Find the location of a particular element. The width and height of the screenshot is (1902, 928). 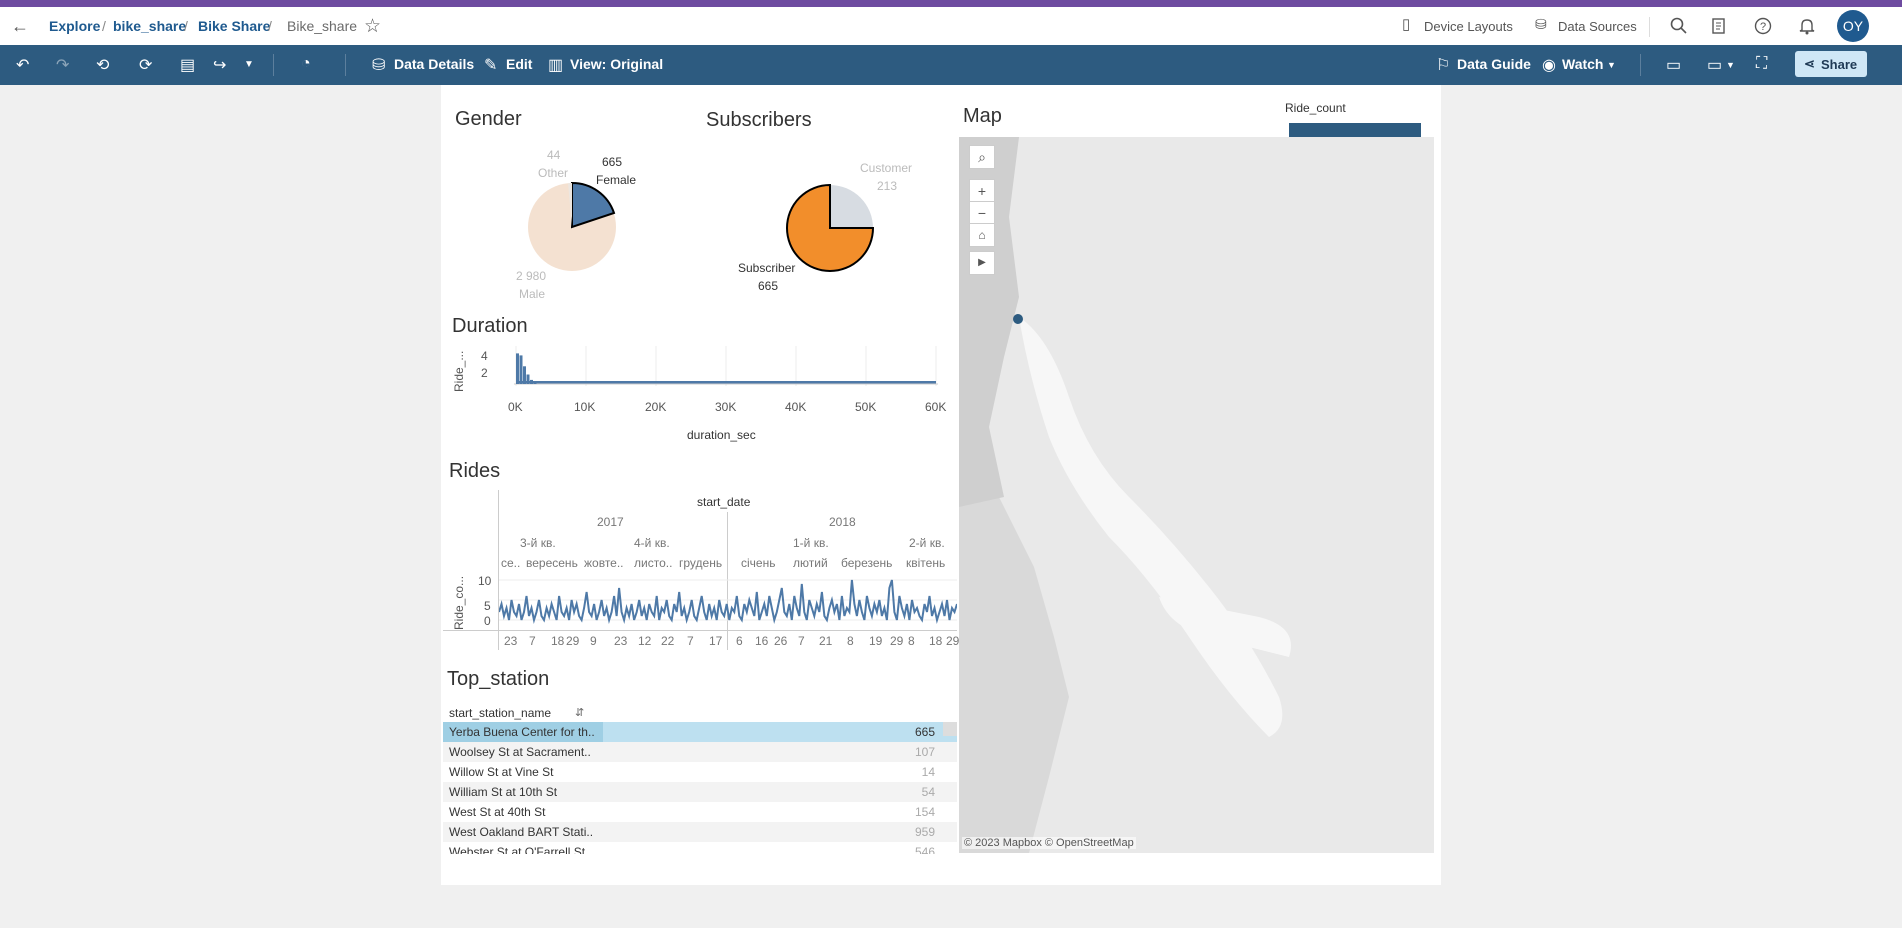

duration-title: Duration is located at coordinates (490, 326).